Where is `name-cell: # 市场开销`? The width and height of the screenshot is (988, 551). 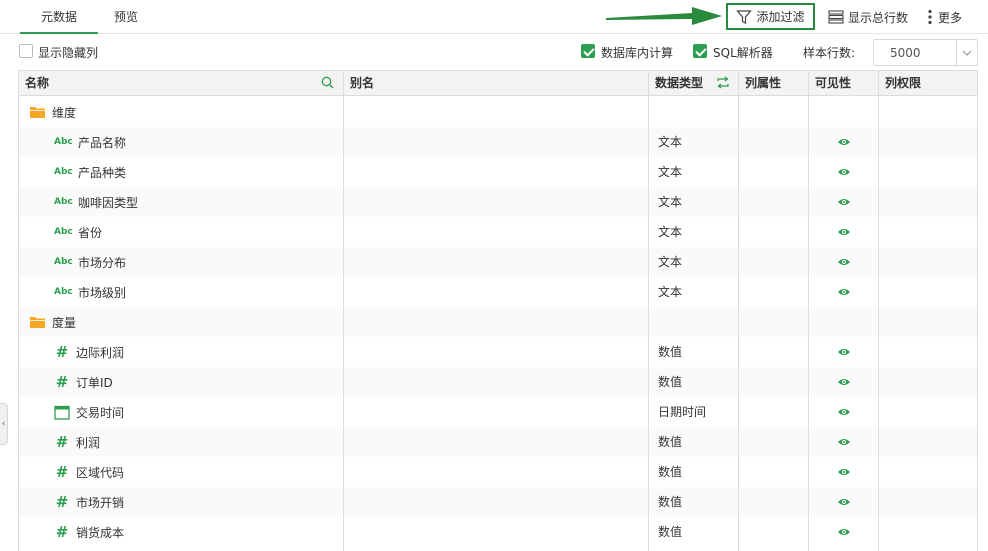
name-cell: # 市场开销 is located at coordinates (89, 502).